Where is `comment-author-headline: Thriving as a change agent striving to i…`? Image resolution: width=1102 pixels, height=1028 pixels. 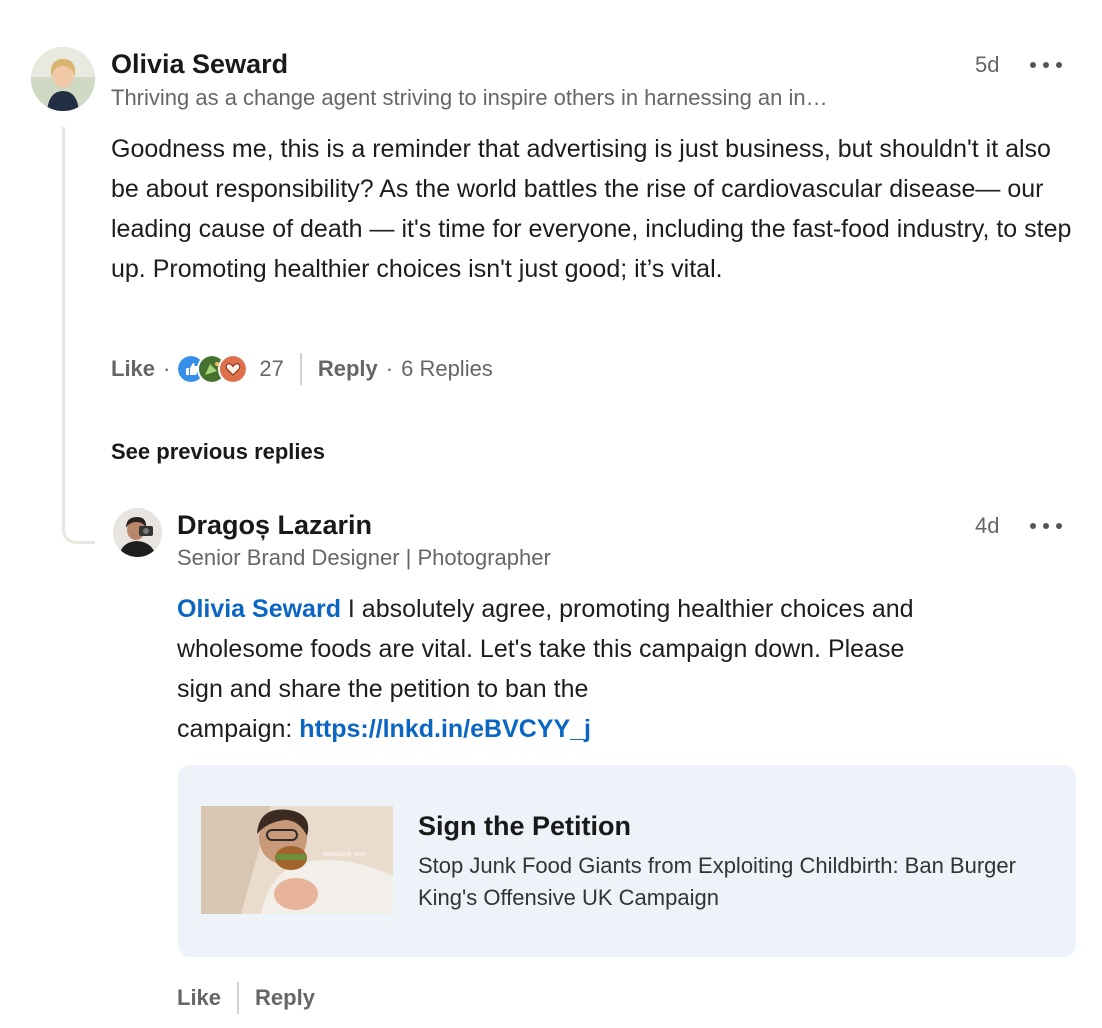 comment-author-headline: Thriving as a change agent striving to i… is located at coordinates (469, 97).